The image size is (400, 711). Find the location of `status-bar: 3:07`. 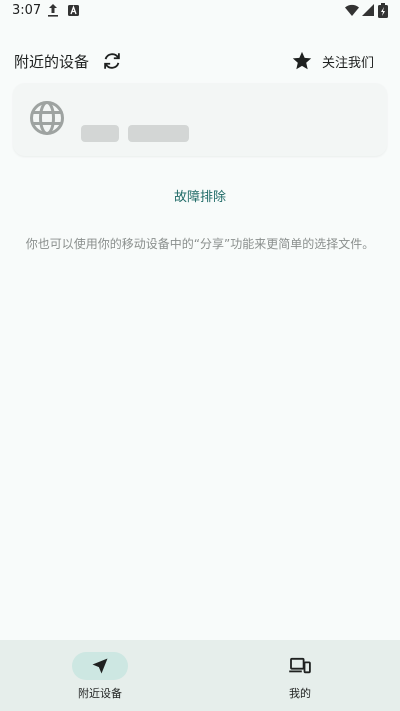

status-bar: 3:07 is located at coordinates (200, 12).